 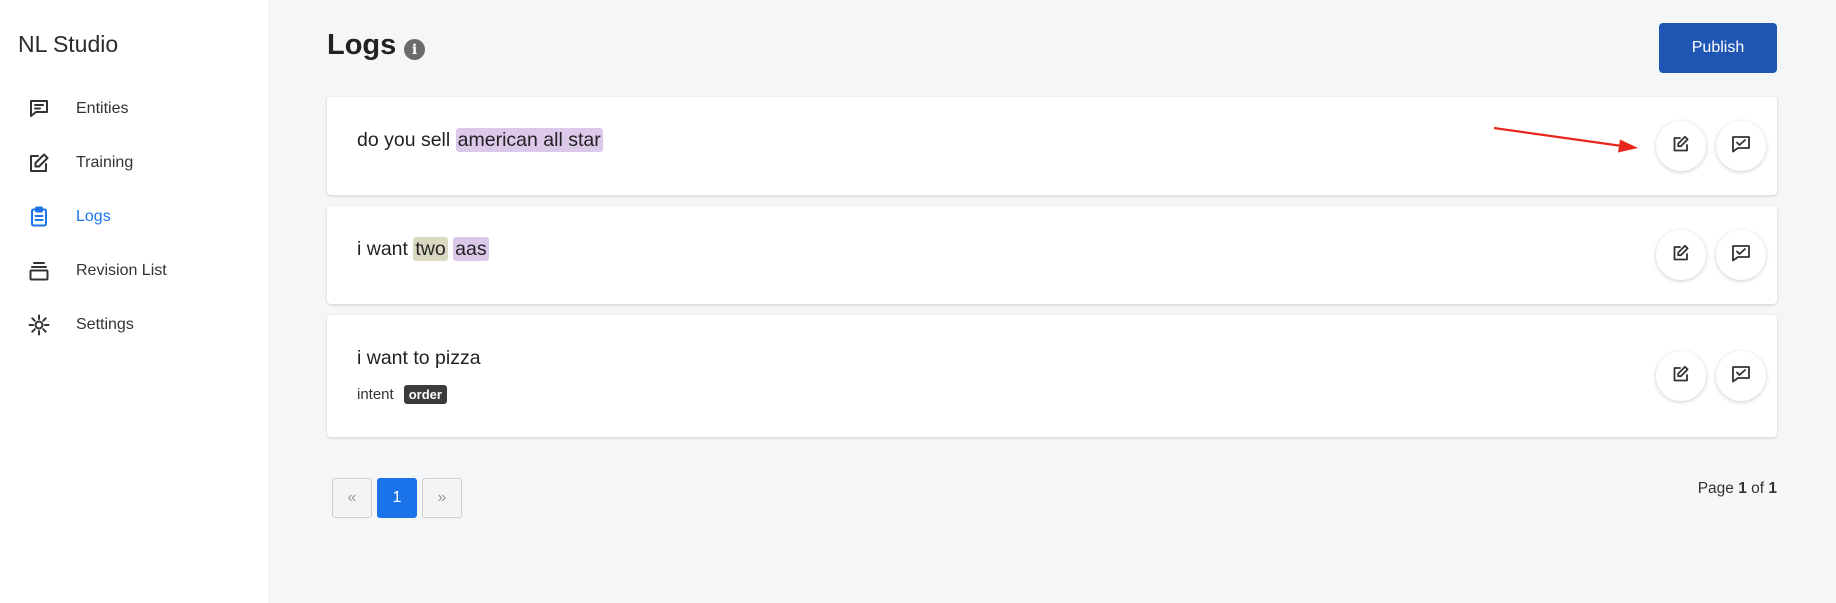 I want to click on intent-label: intent, so click(x=375, y=394).